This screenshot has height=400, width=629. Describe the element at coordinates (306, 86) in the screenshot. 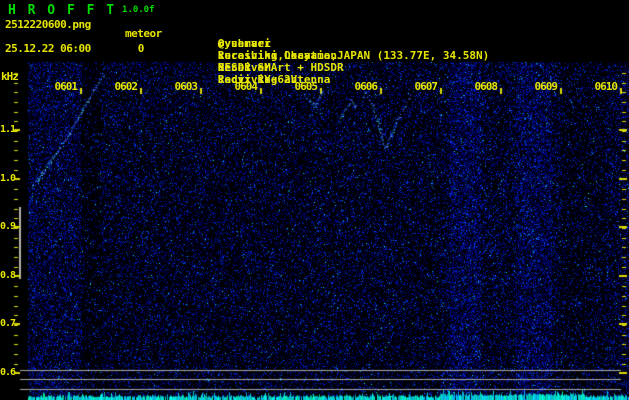

I see `time-axis-label: 0605` at that location.